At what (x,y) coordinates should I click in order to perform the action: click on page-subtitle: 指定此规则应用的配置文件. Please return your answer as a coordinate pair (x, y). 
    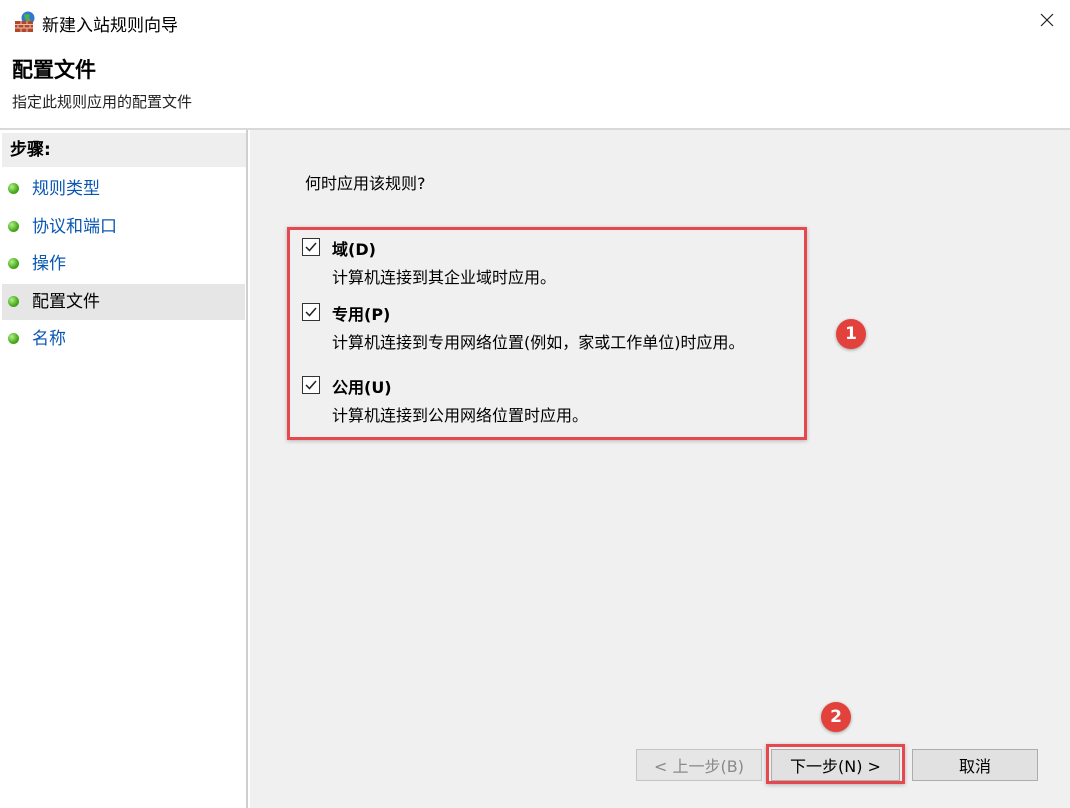
    Looking at the image, I should click on (102, 102).